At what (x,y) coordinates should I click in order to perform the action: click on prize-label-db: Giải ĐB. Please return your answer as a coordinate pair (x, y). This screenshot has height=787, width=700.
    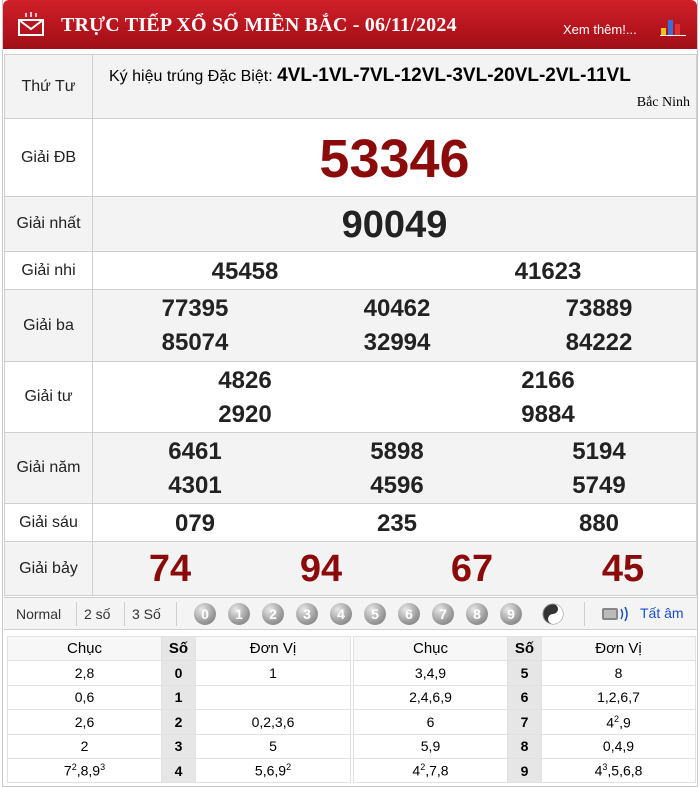
    Looking at the image, I should click on (48, 157).